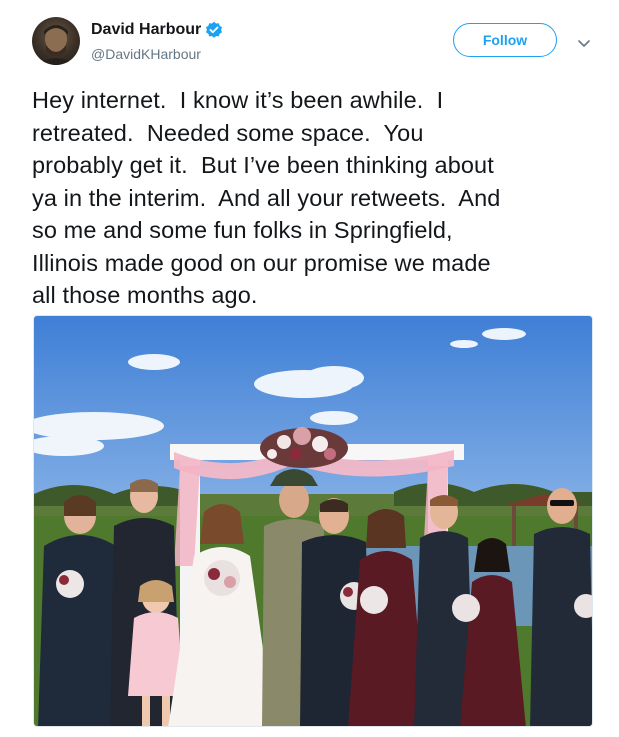  I want to click on display-name: David Harbour, so click(146, 30).